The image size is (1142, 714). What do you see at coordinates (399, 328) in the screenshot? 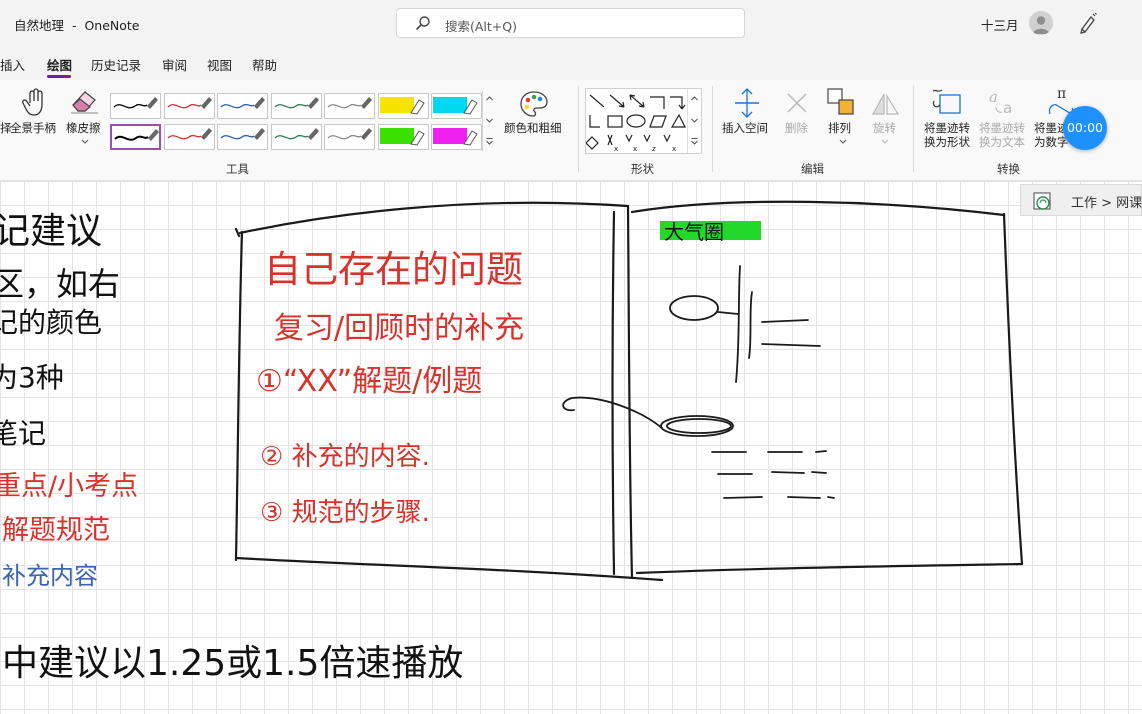
I see `book-subheading: 复习/回顾时的补充` at bounding box center [399, 328].